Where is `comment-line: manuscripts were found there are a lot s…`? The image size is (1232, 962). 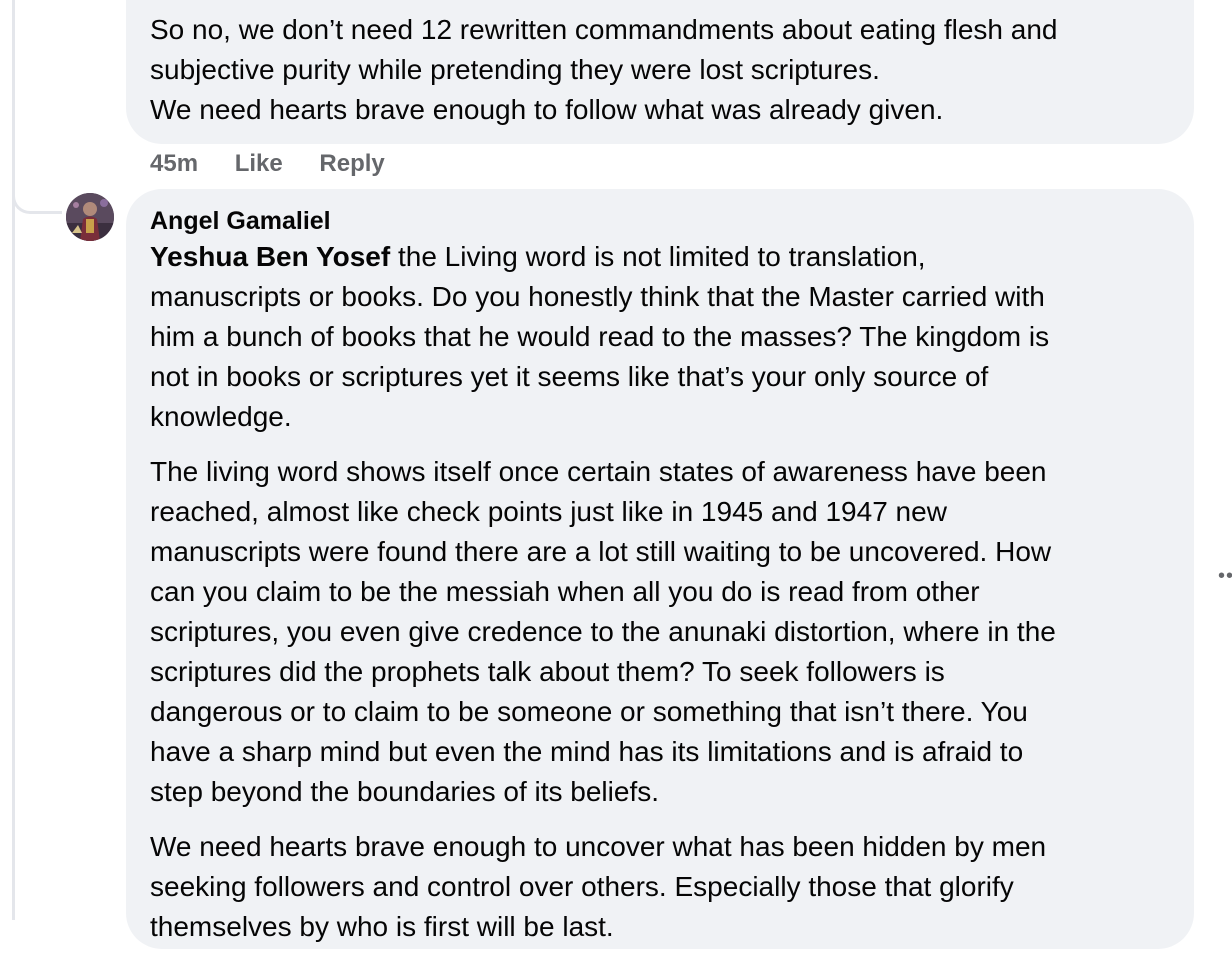
comment-line: manuscripts were found there are a lot s… is located at coordinates (601, 551).